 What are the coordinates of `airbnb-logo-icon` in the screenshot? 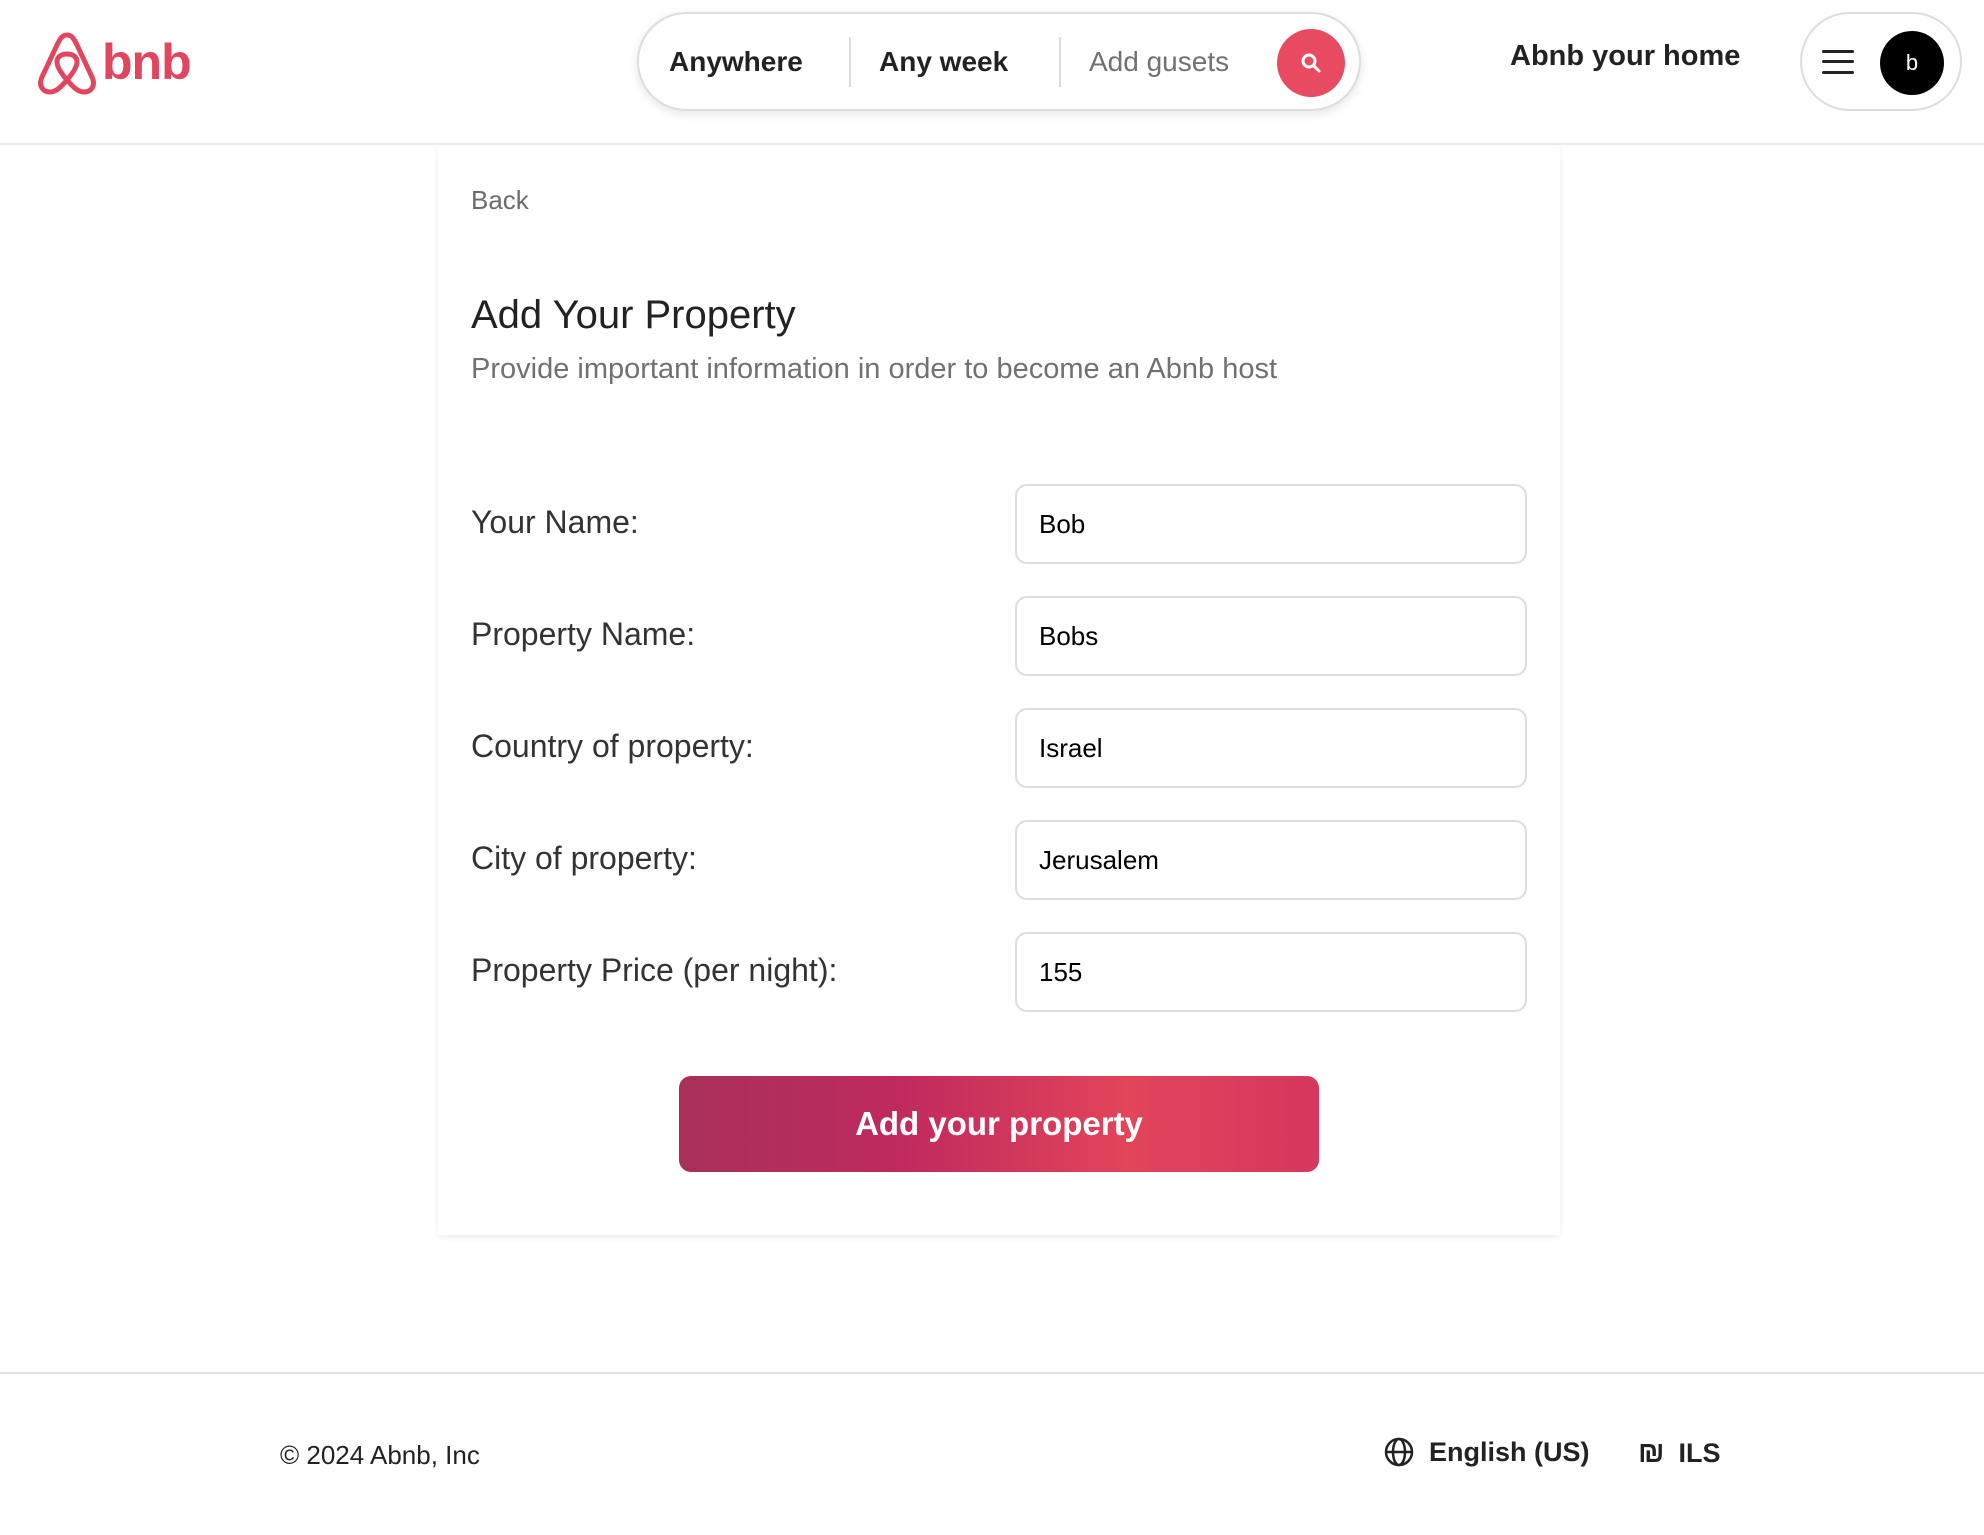 It's located at (67, 63).